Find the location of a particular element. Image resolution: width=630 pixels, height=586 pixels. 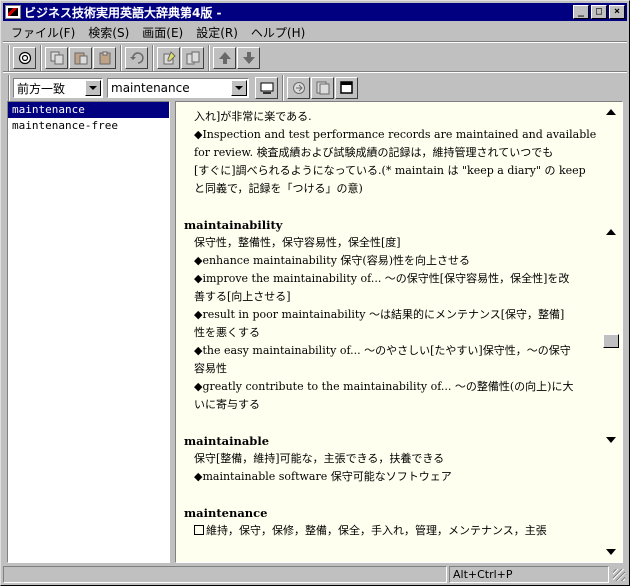

clipboard-button is located at coordinates (104, 58).